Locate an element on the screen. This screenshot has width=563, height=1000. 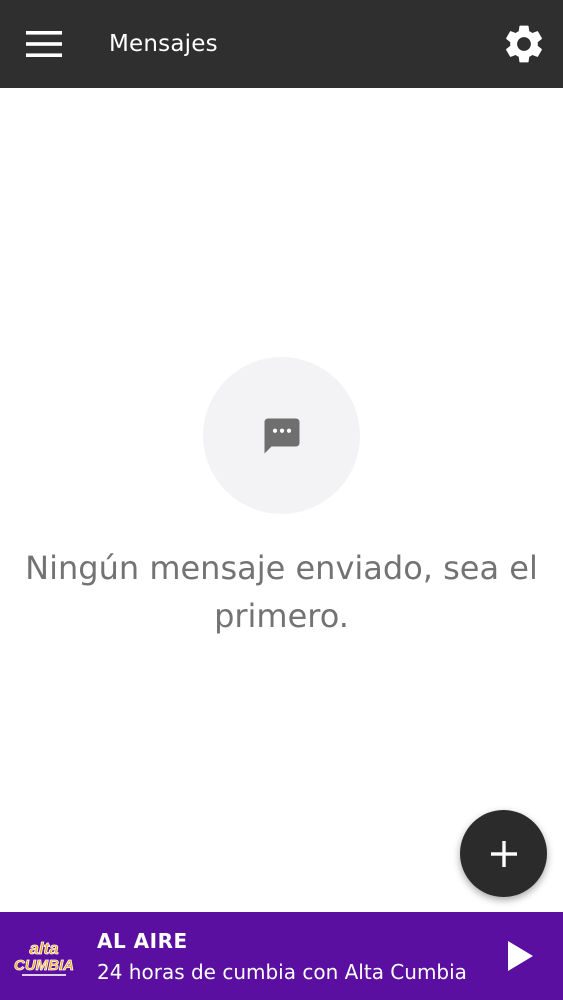
chat-bubble-dots-icon is located at coordinates (281, 435).